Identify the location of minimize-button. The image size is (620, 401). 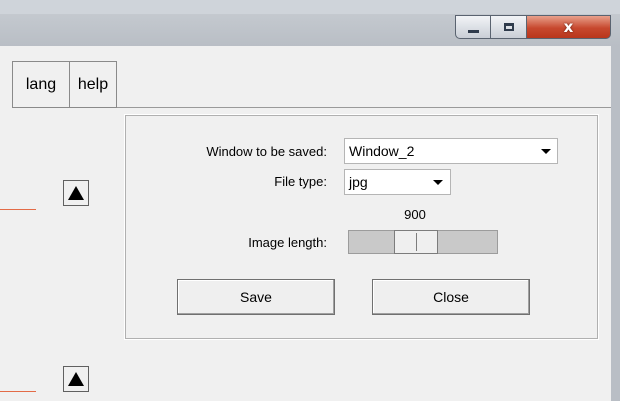
(473, 27).